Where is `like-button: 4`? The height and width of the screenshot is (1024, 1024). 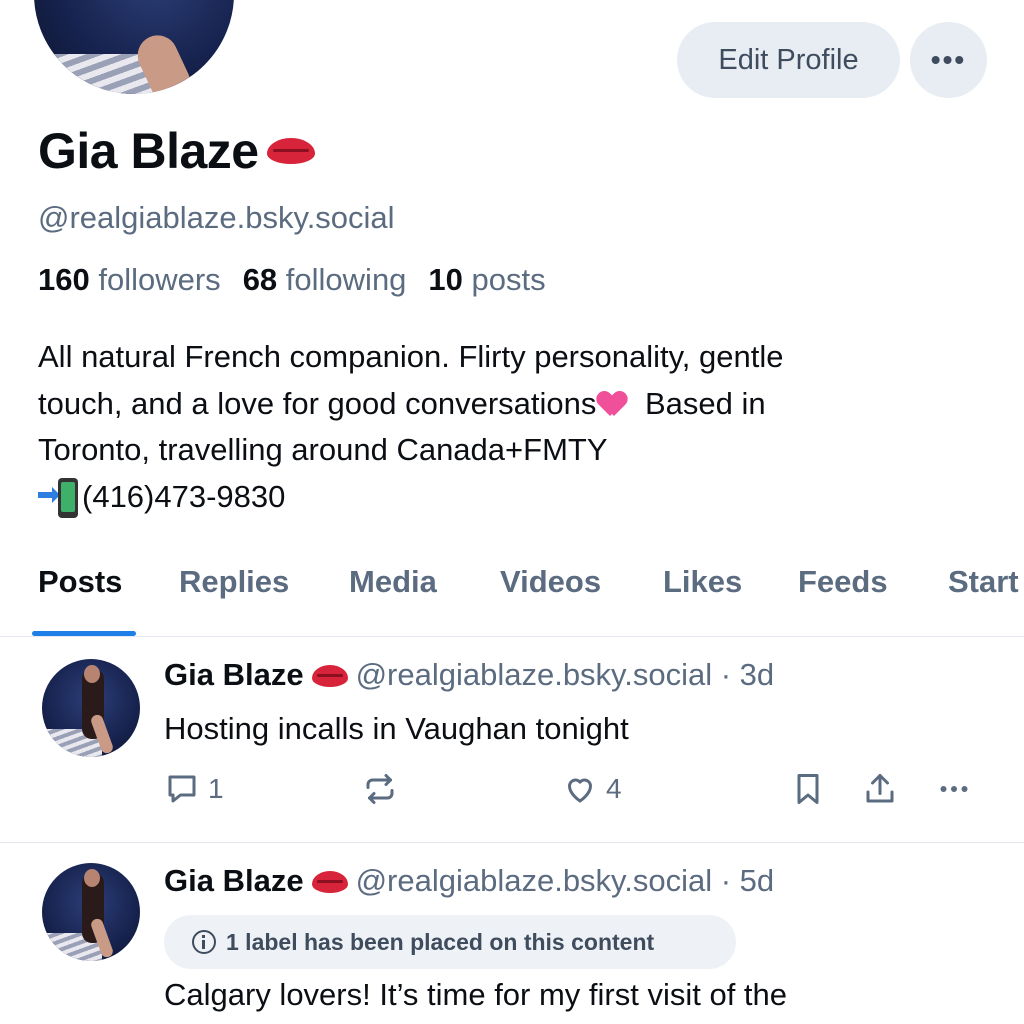 like-button: 4 is located at coordinates (592, 789).